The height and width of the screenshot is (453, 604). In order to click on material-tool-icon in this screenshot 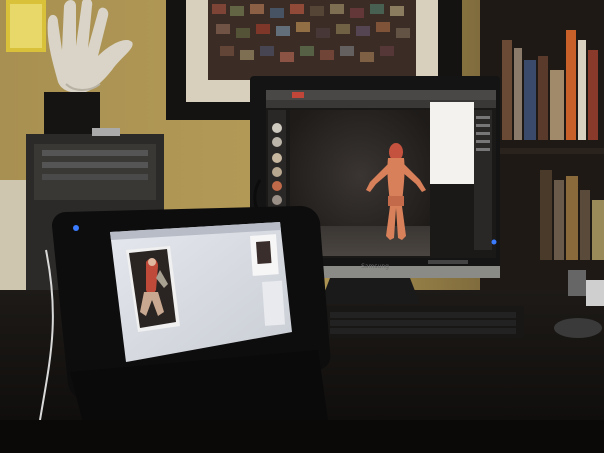, I will do `click(277, 186)`.